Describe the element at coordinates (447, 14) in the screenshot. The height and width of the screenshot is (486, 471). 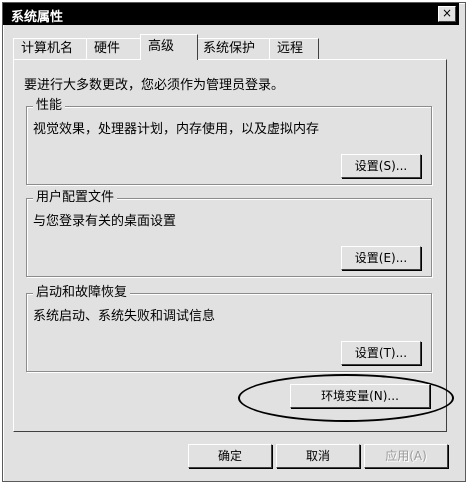
I see `close-button: ×` at that location.